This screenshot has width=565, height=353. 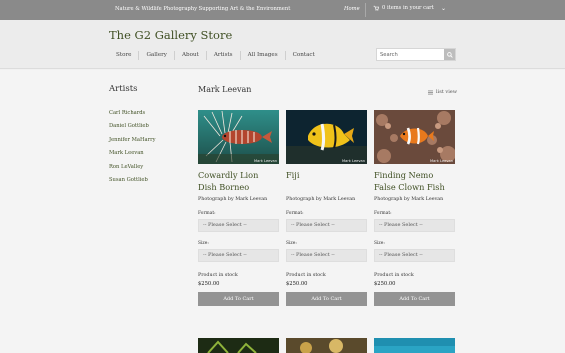 What do you see at coordinates (189, 55) in the screenshot?
I see `nav-about: About` at bounding box center [189, 55].